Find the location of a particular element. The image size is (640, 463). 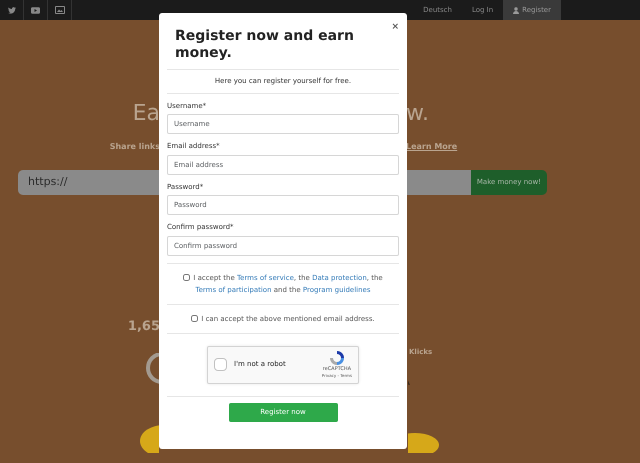

captcha-checkbox is located at coordinates (220, 364).